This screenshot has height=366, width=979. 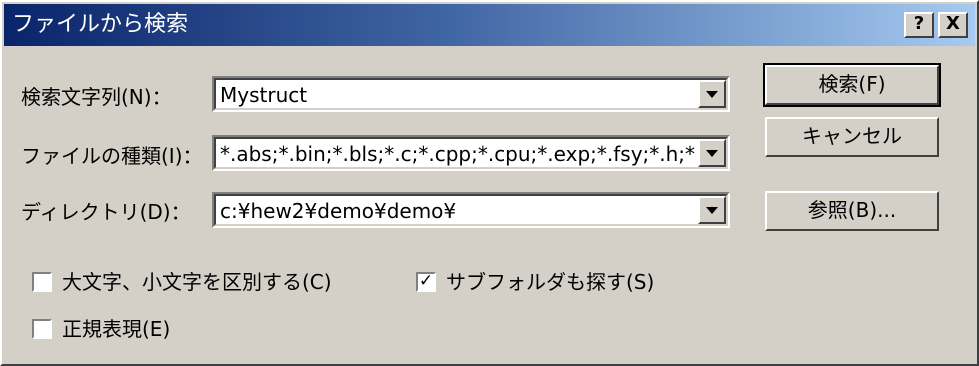 I want to click on cancel-button: キャンセル, so click(x=852, y=137).